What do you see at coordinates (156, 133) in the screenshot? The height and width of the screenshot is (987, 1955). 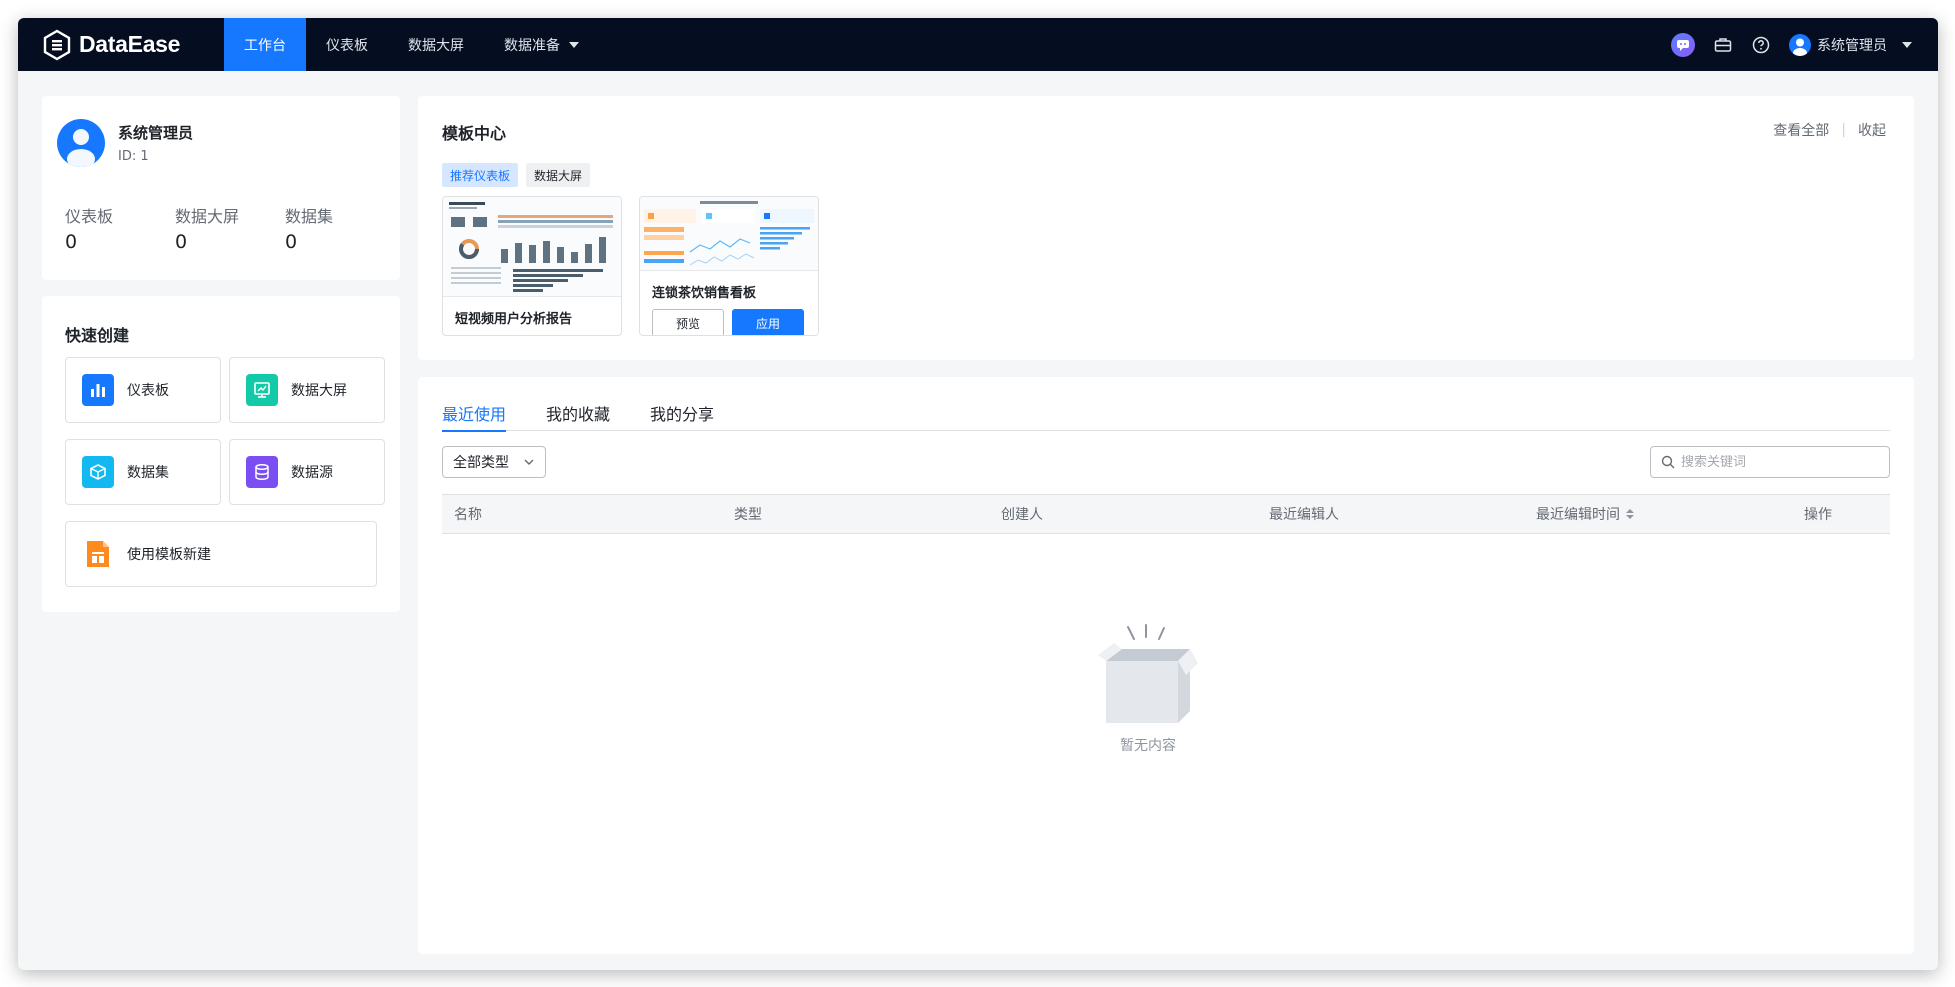 I see `profile-name: 系统管理员` at bounding box center [156, 133].